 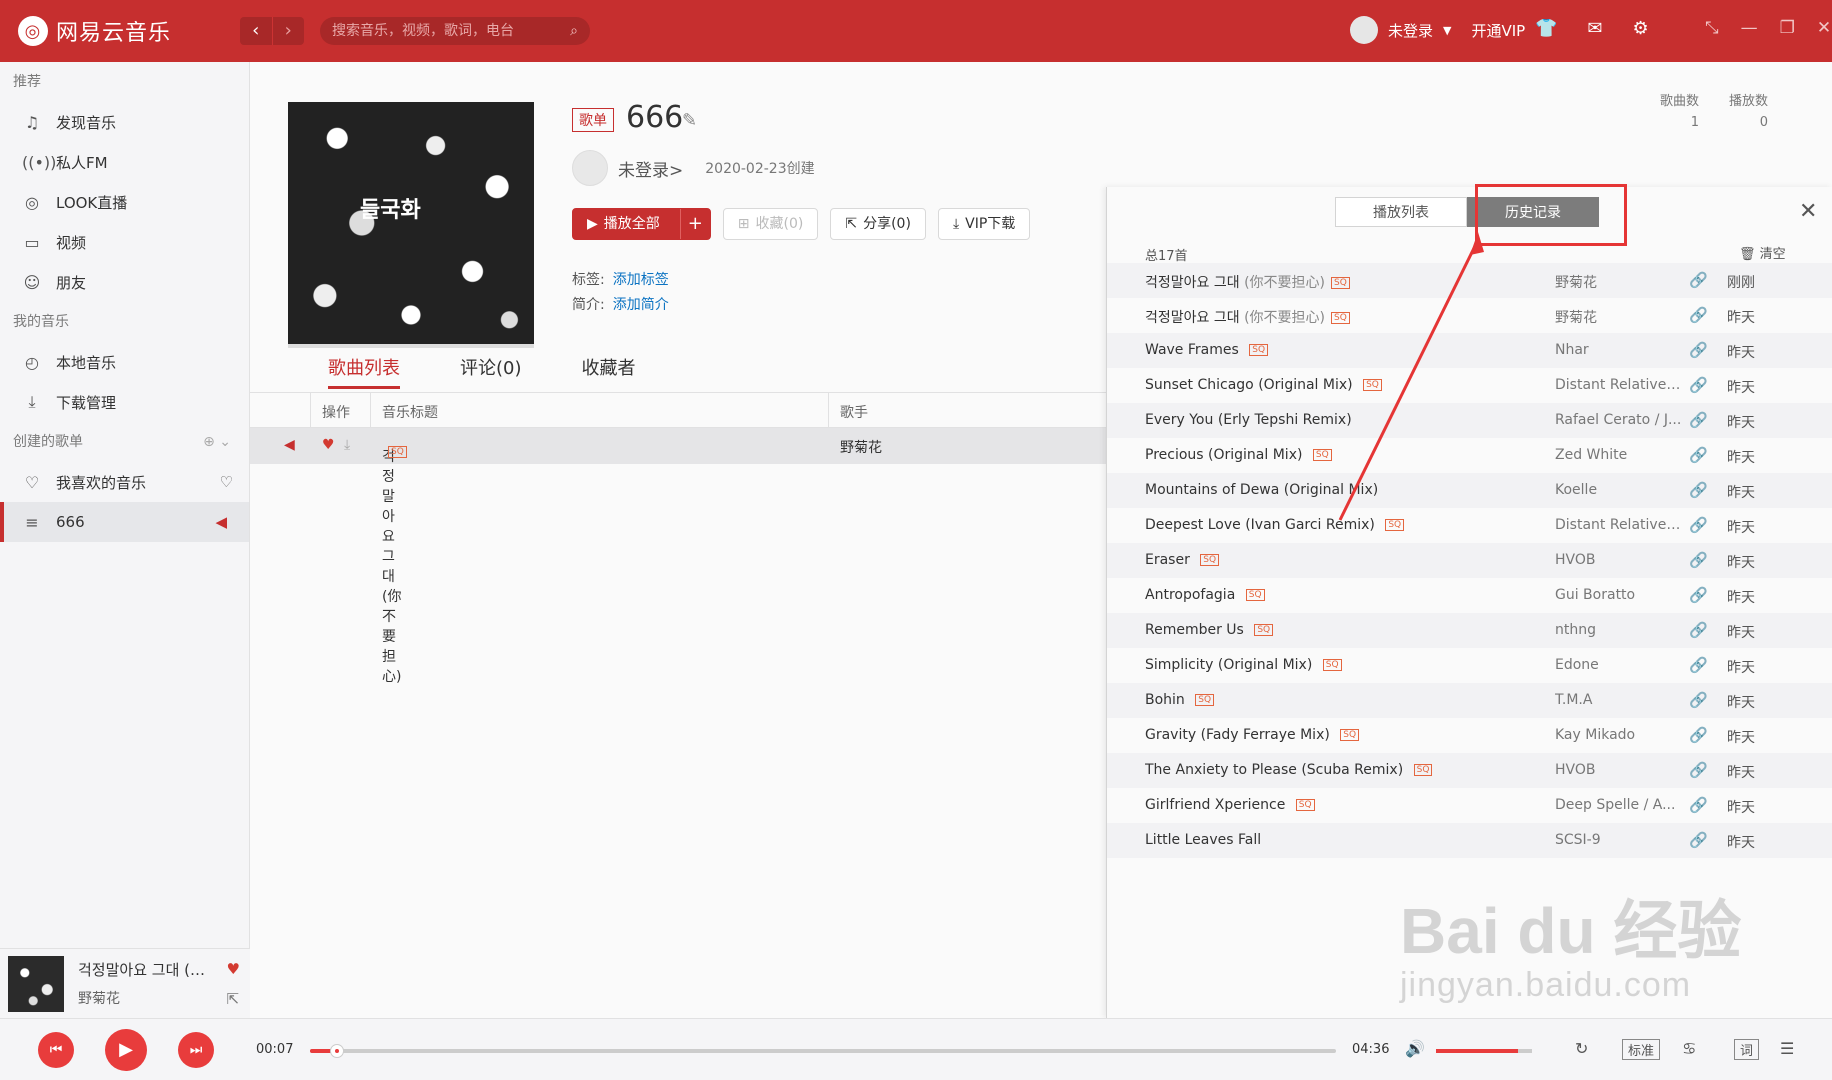 What do you see at coordinates (770, 224) in the screenshot?
I see `collect-button: ⊞ 收藏(0)` at bounding box center [770, 224].